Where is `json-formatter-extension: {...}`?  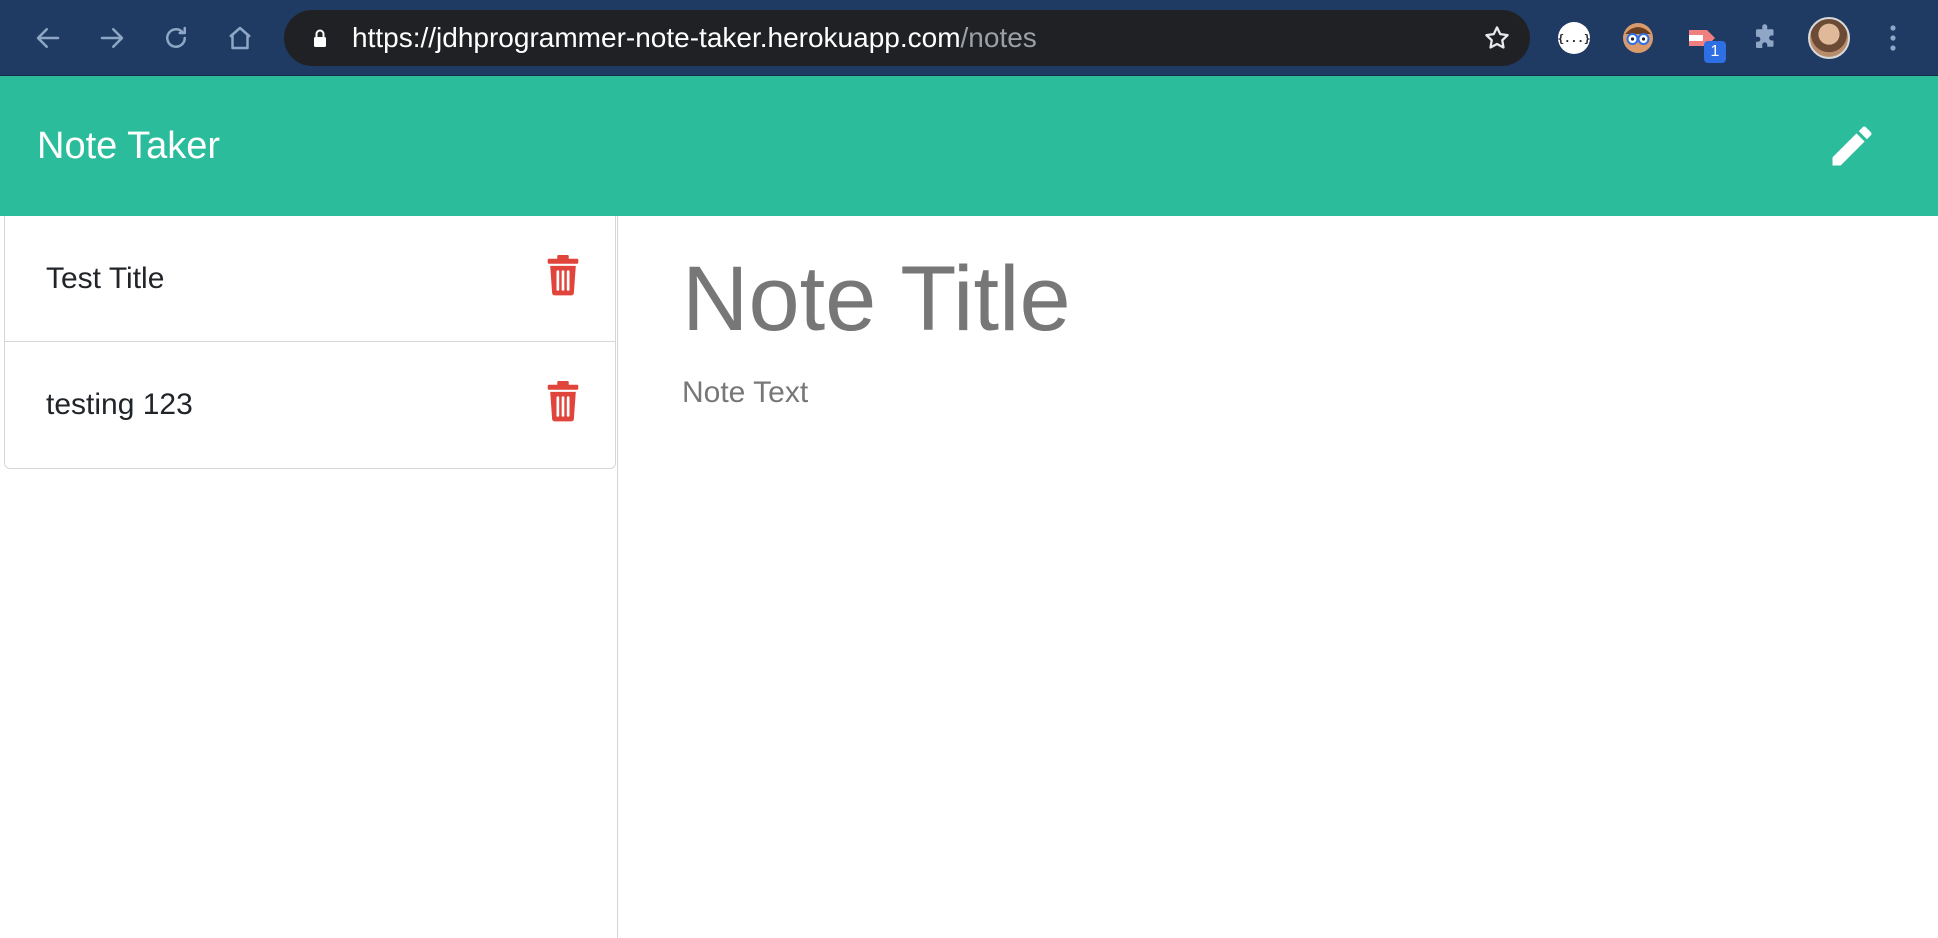
json-formatter-extension: {...} is located at coordinates (1574, 38).